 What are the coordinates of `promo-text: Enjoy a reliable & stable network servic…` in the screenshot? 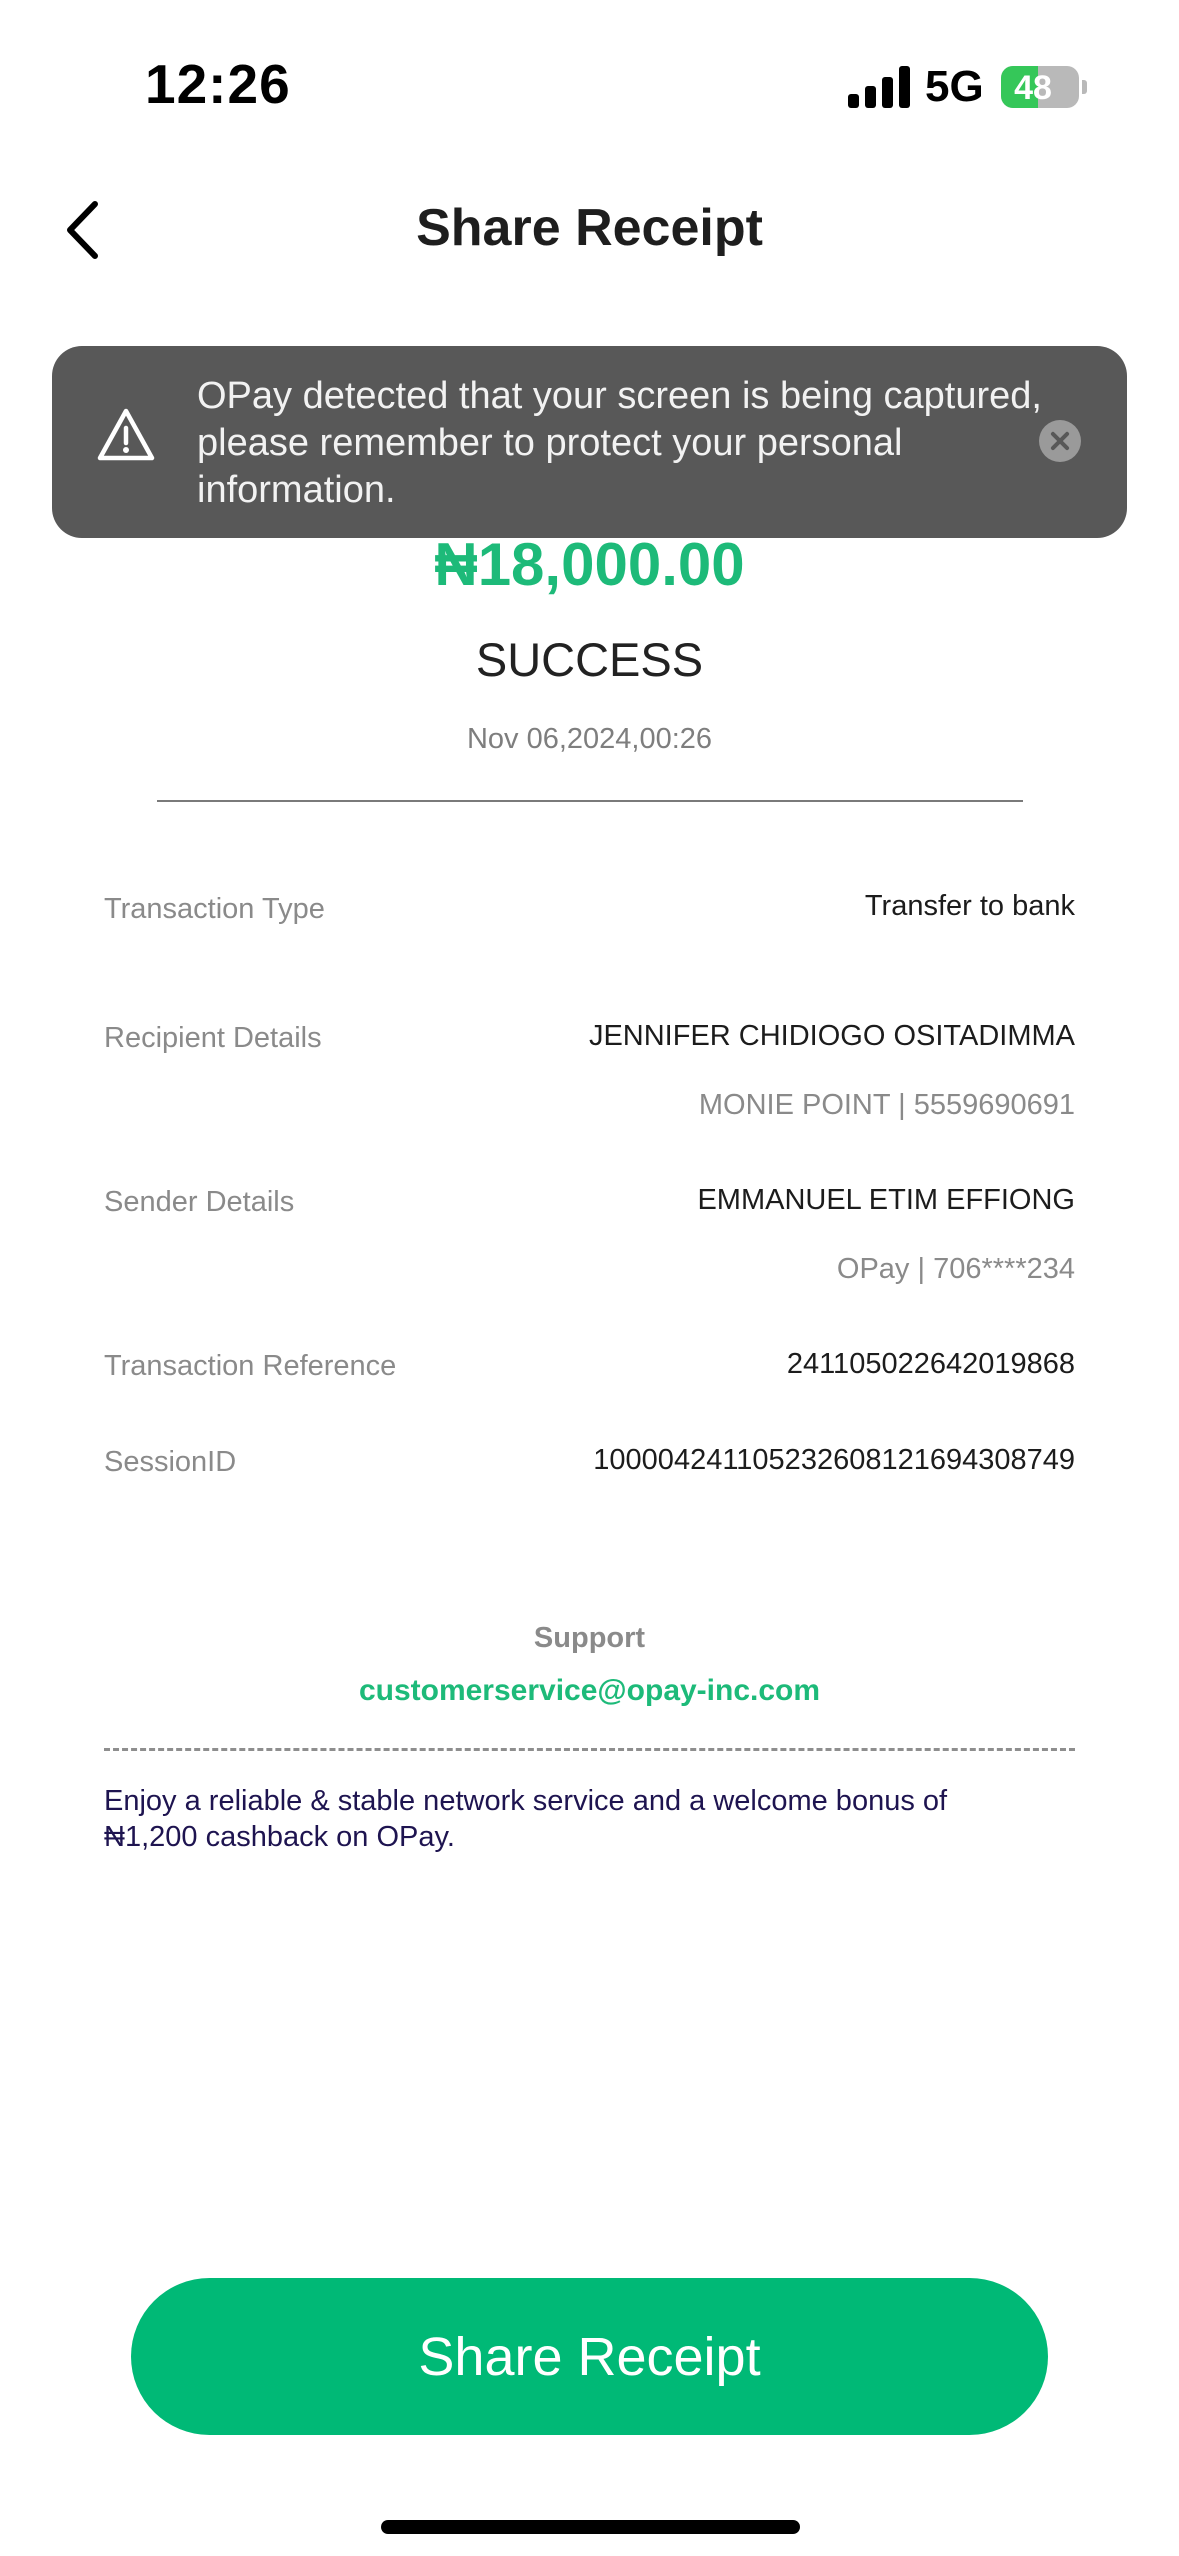 It's located at (526, 1819).